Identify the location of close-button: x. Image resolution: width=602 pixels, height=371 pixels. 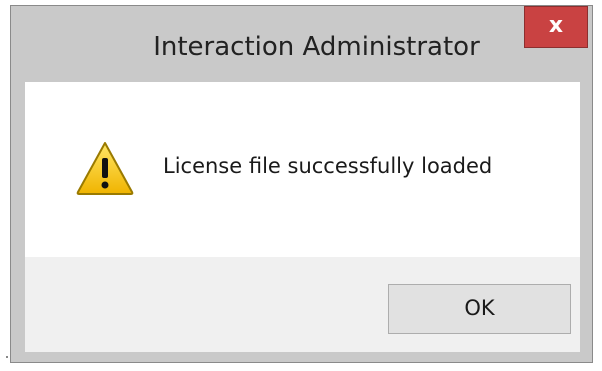
(556, 27).